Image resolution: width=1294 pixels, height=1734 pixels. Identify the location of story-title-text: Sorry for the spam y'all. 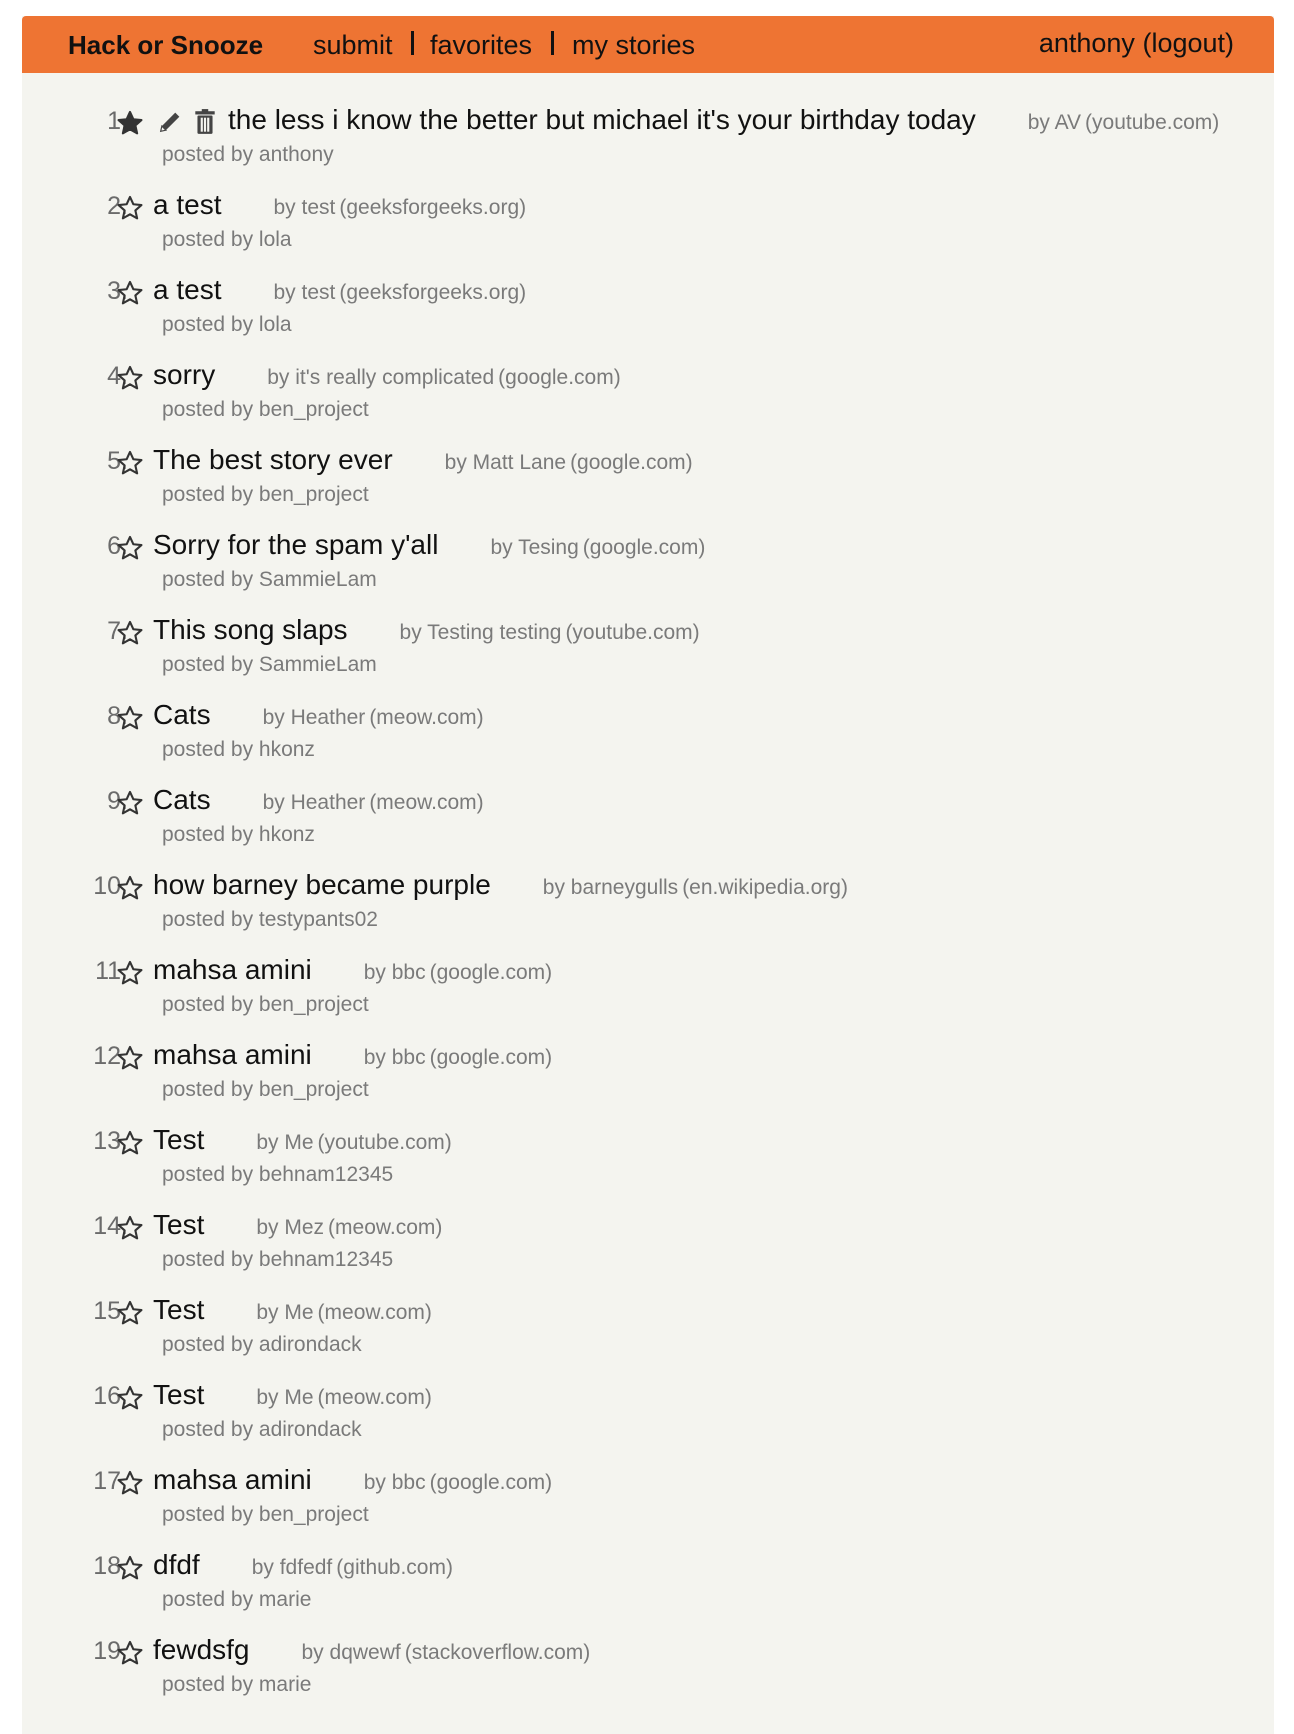
(295, 544).